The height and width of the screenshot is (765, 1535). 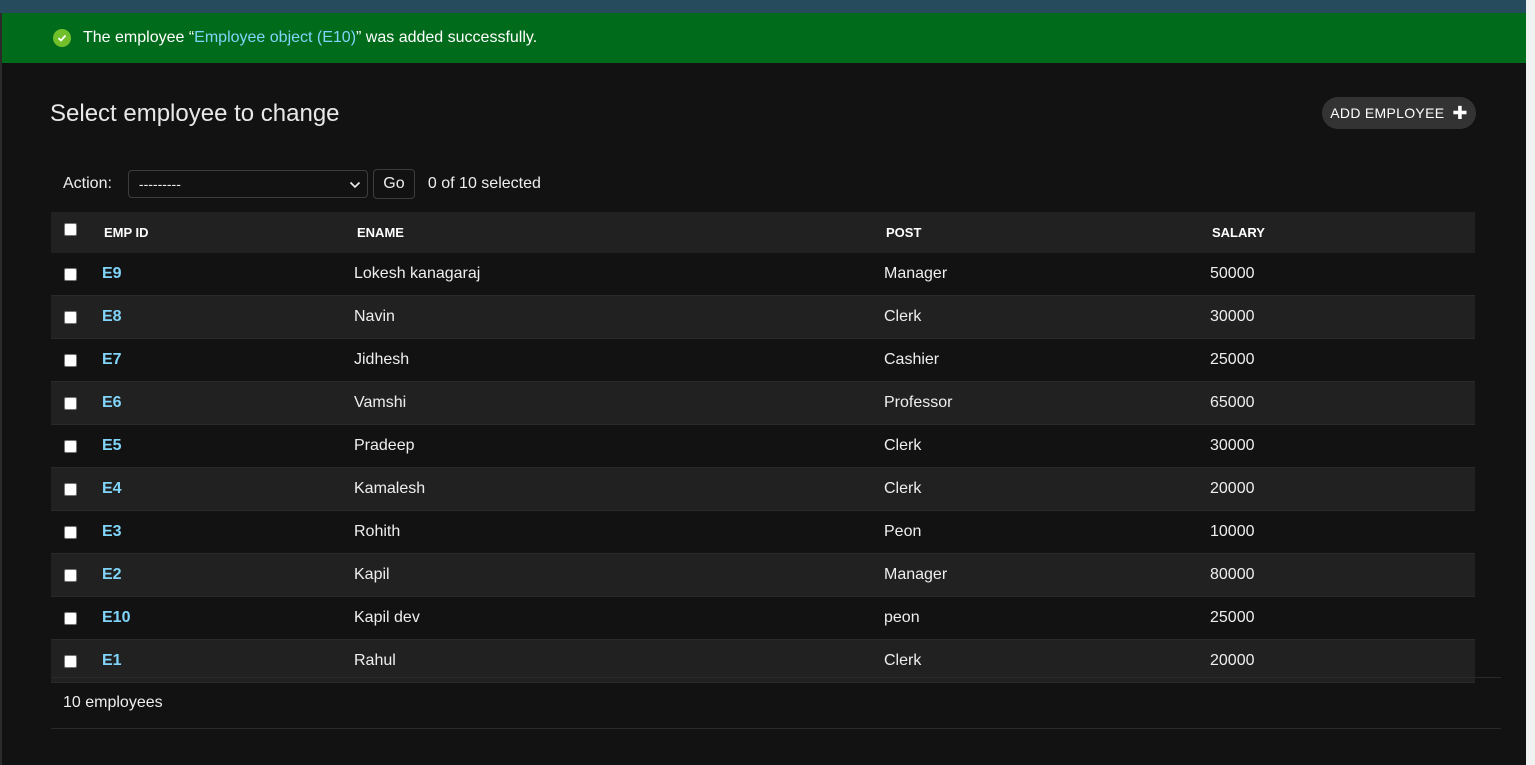 I want to click on salary-cell: 50000, so click(x=1232, y=273).